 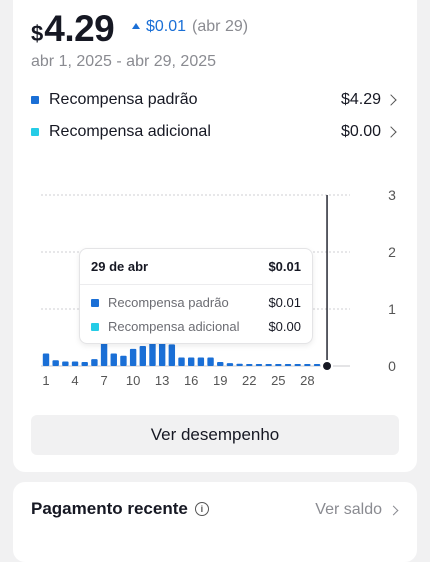 What do you see at coordinates (392, 309) in the screenshot?
I see `y-tick-label: 1` at bounding box center [392, 309].